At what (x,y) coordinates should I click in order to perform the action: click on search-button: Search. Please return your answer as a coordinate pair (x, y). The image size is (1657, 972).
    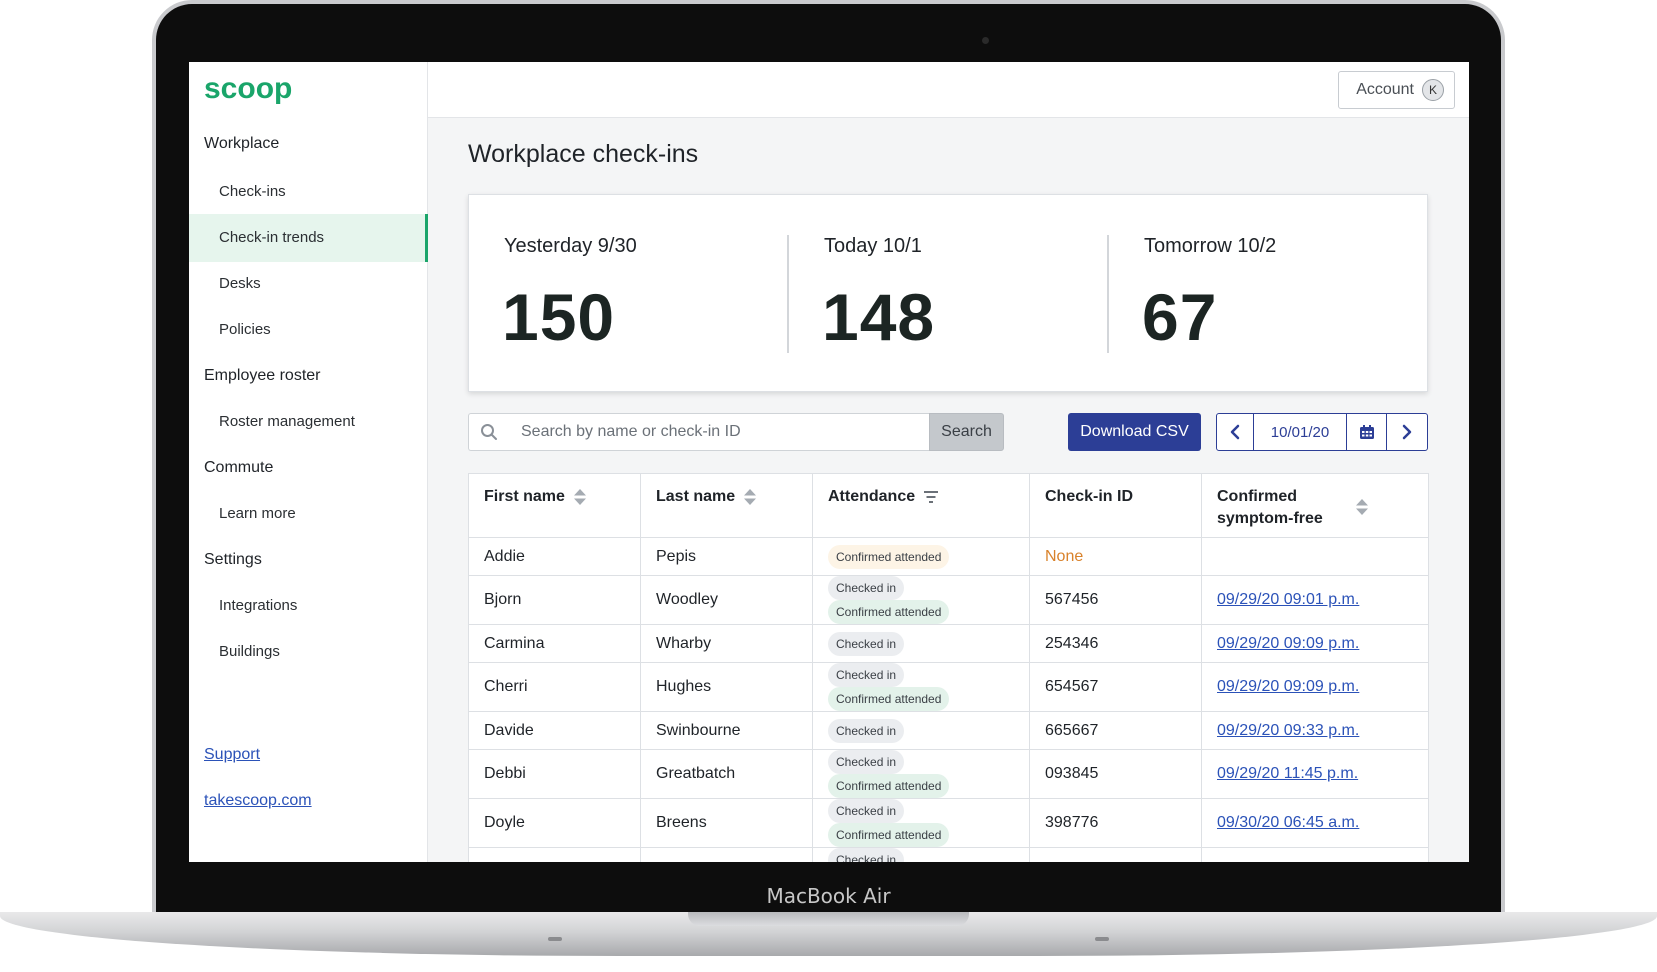
    Looking at the image, I should click on (966, 432).